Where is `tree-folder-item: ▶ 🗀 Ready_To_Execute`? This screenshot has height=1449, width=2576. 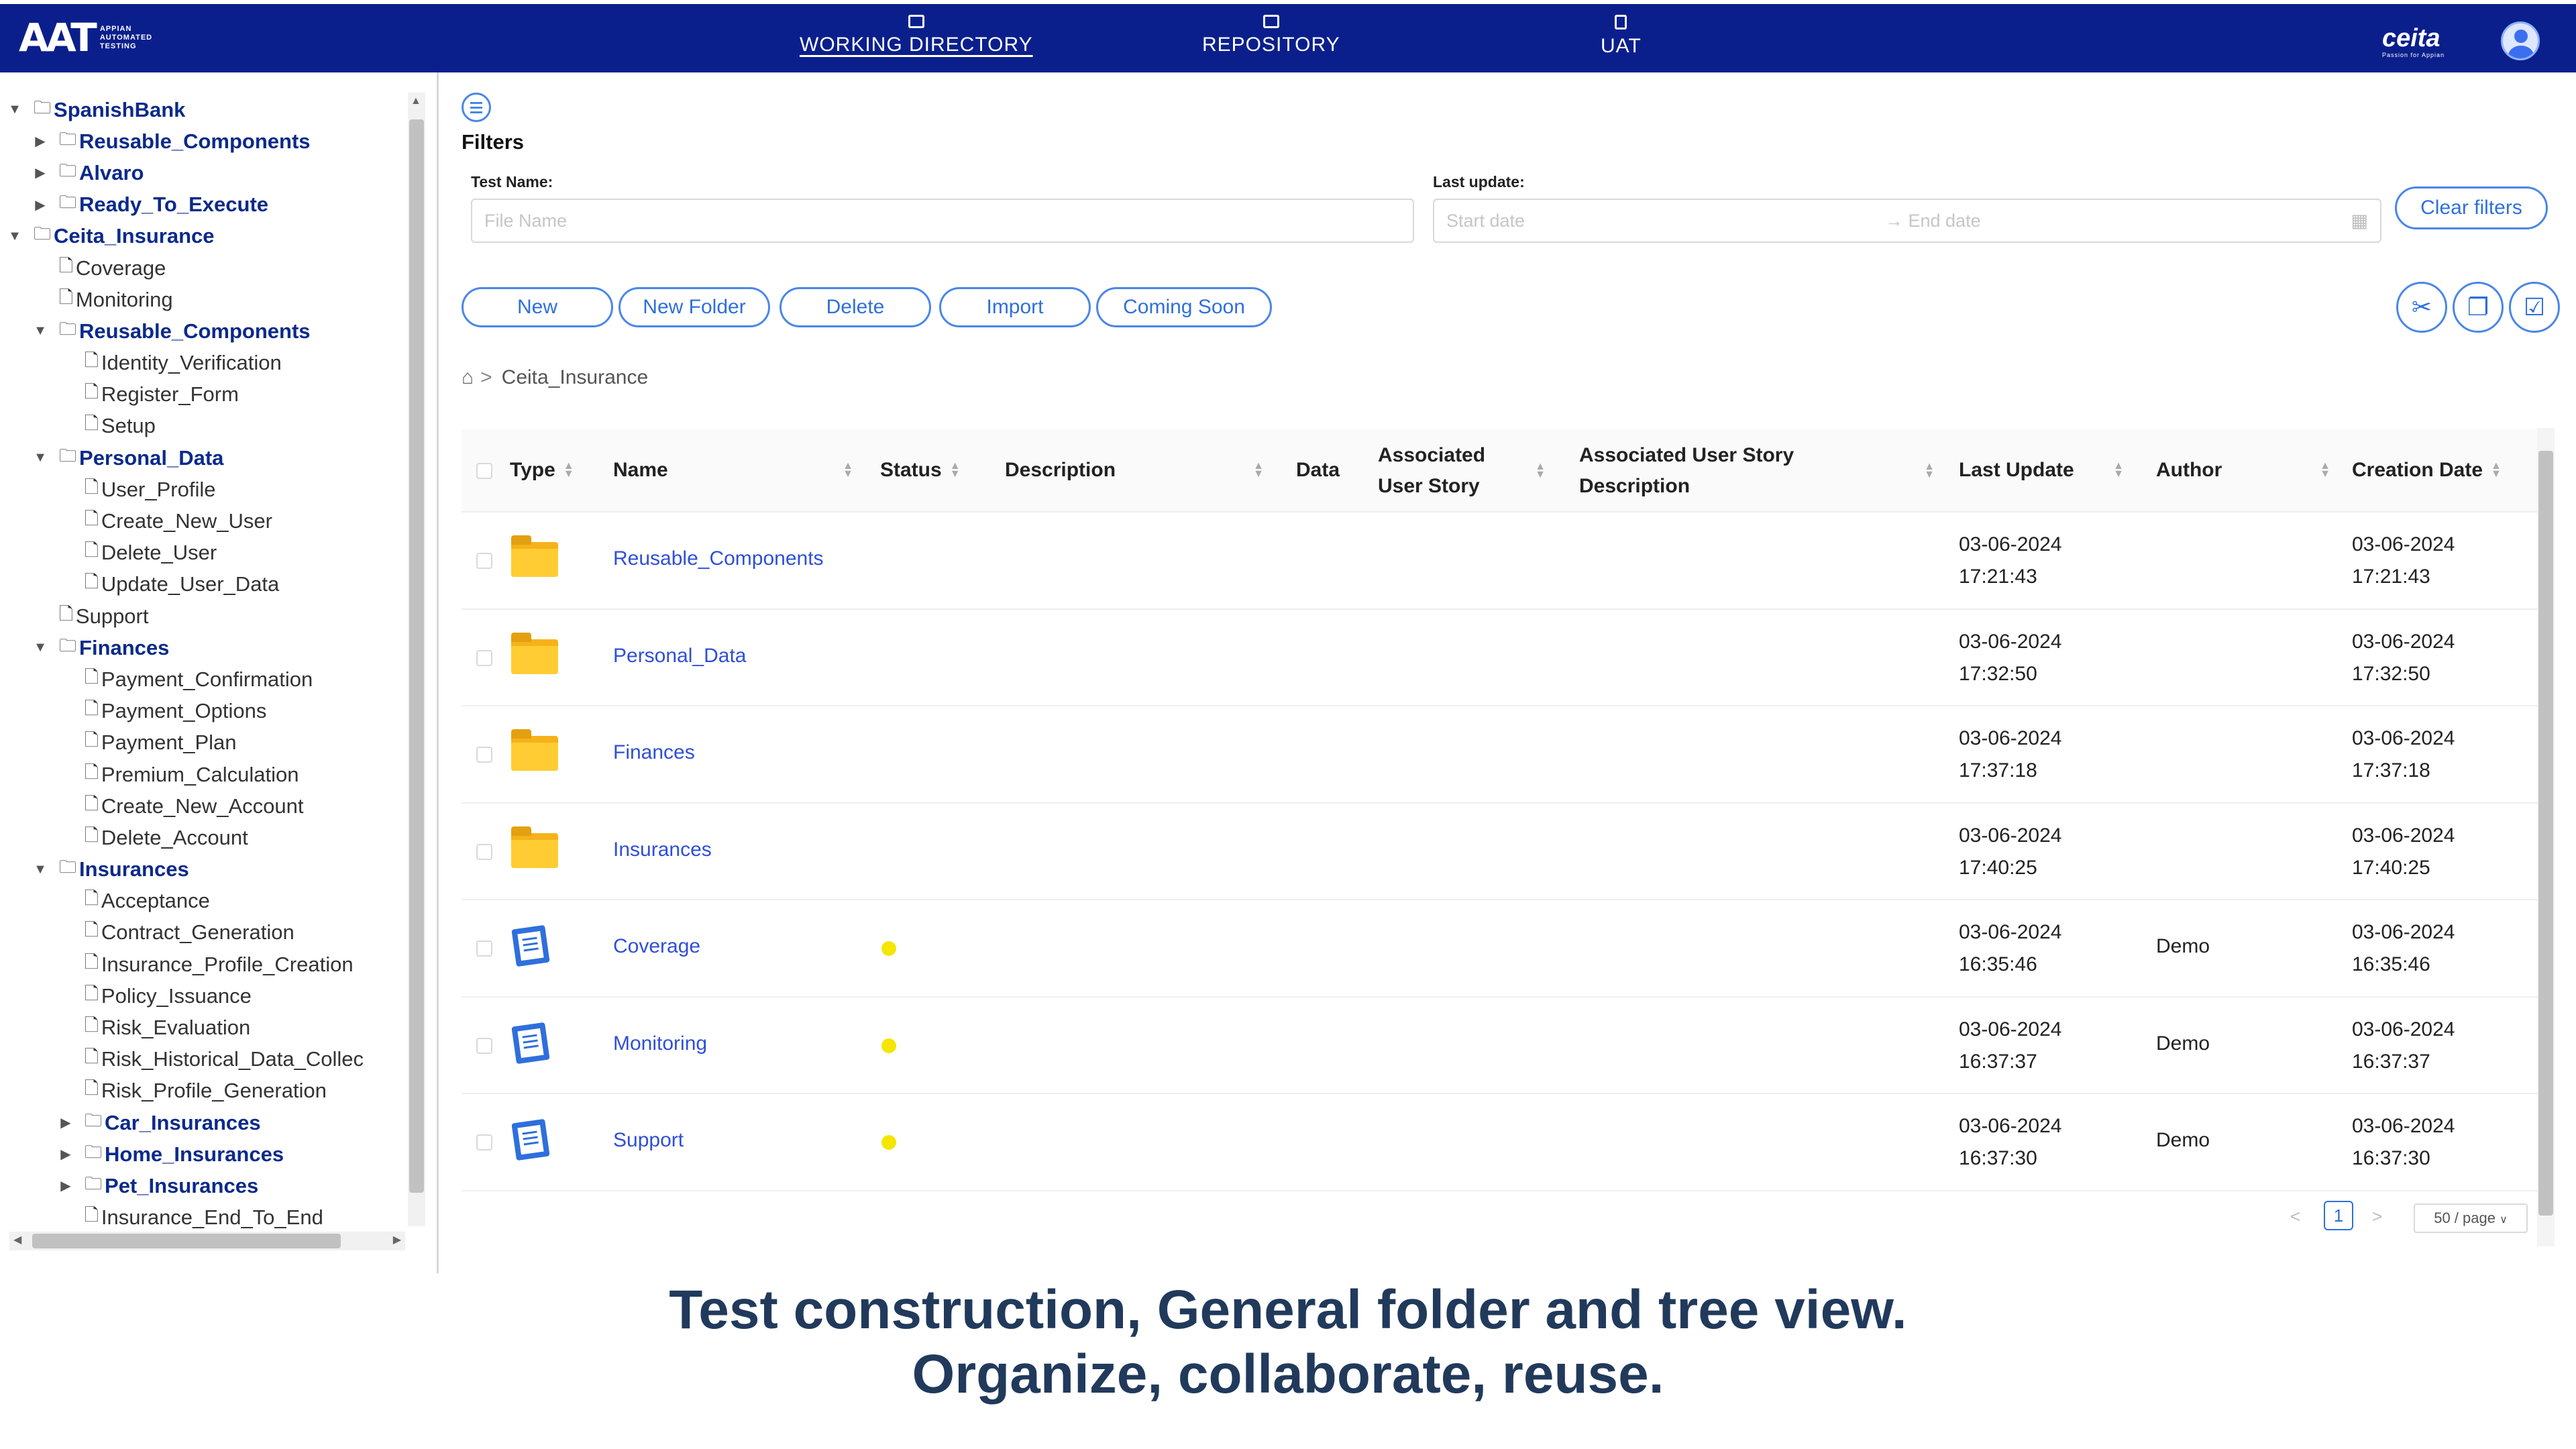
tree-folder-item: ▶ 🗀 Ready_To_Execute is located at coordinates (204, 205).